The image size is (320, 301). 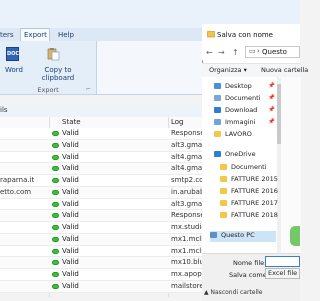 I want to click on nav-item-questo-pc: Questo PC, so click(x=243, y=236).